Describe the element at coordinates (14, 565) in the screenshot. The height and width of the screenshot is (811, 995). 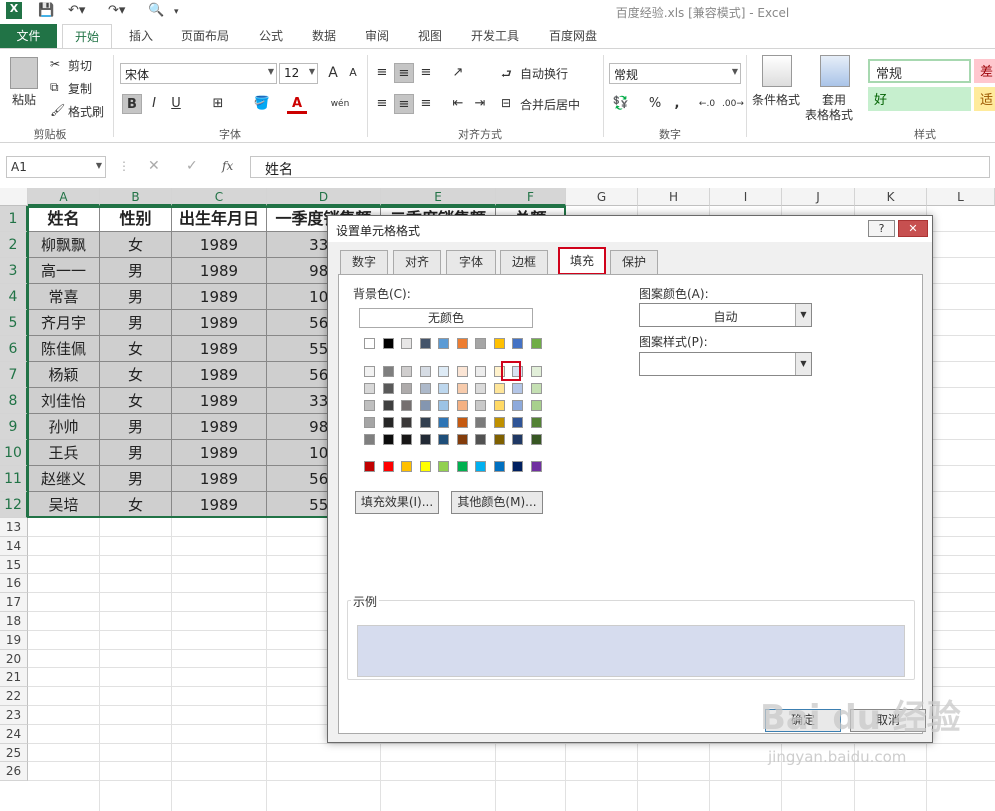
I see `row-header: 15` at that location.